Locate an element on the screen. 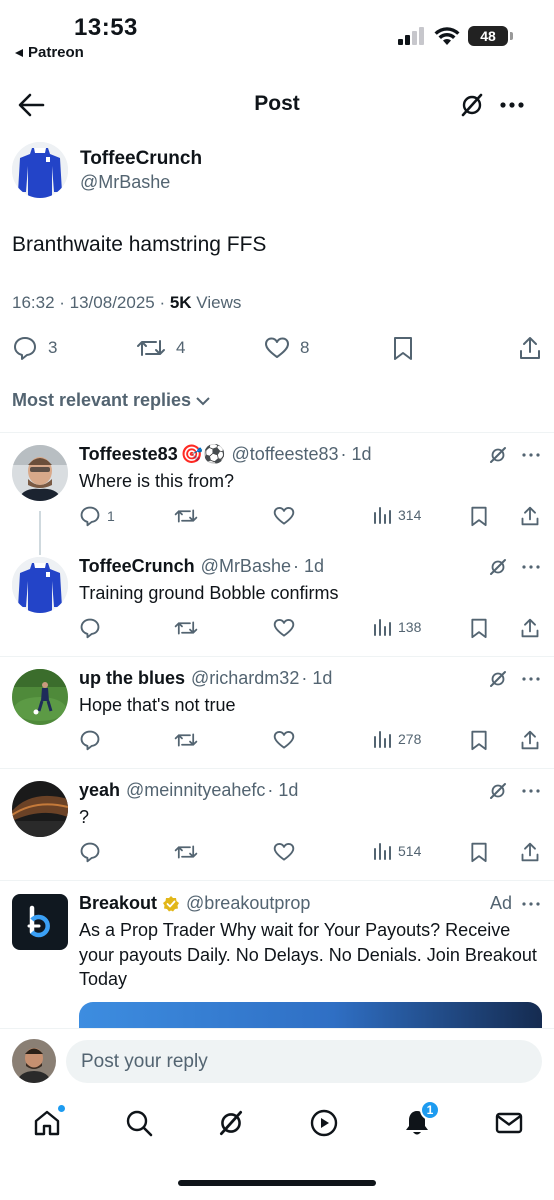 The width and height of the screenshot is (554, 1200). like-button: 8 is located at coordinates (286, 348).